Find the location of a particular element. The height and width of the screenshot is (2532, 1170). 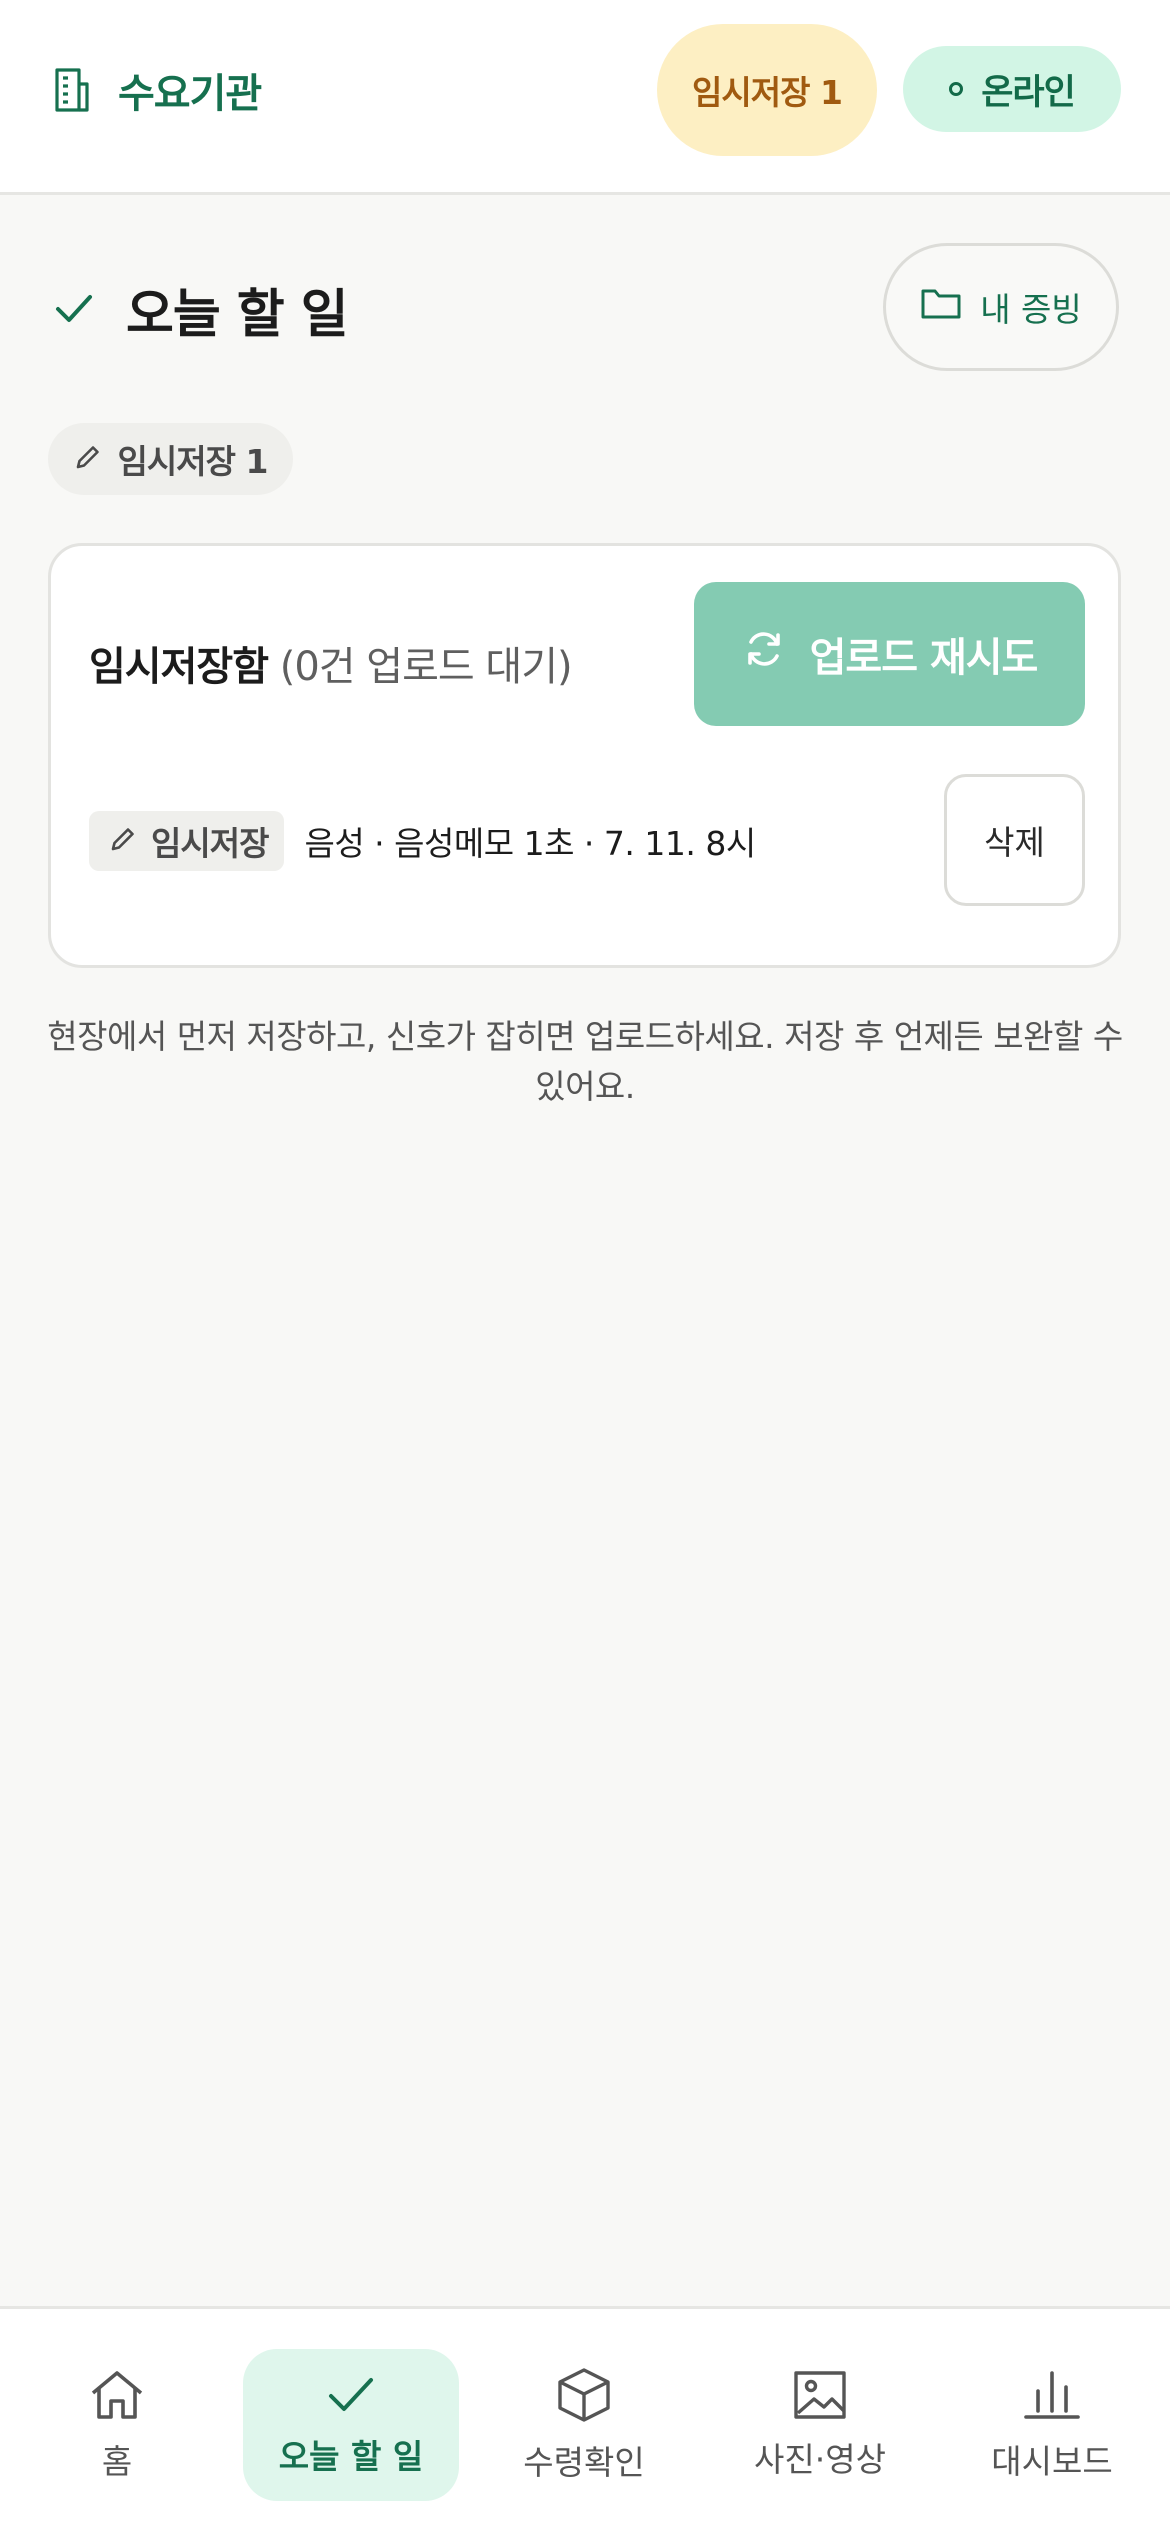

tab-receipt: 수령확인 is located at coordinates (584, 2425).